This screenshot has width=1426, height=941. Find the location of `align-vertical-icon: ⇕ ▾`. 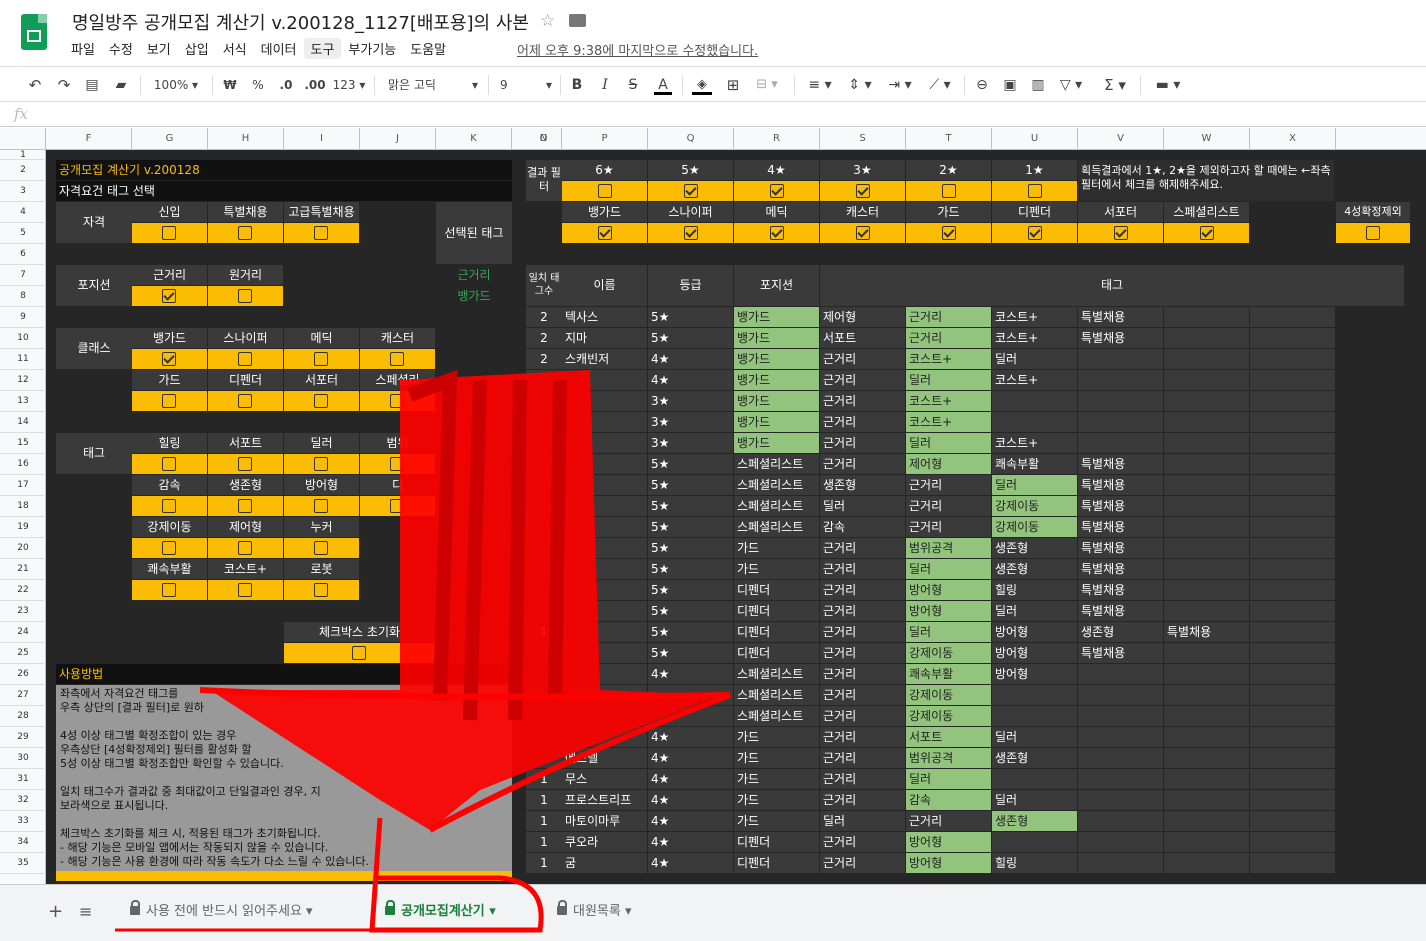

align-vertical-icon: ⇕ ▾ is located at coordinates (860, 85).